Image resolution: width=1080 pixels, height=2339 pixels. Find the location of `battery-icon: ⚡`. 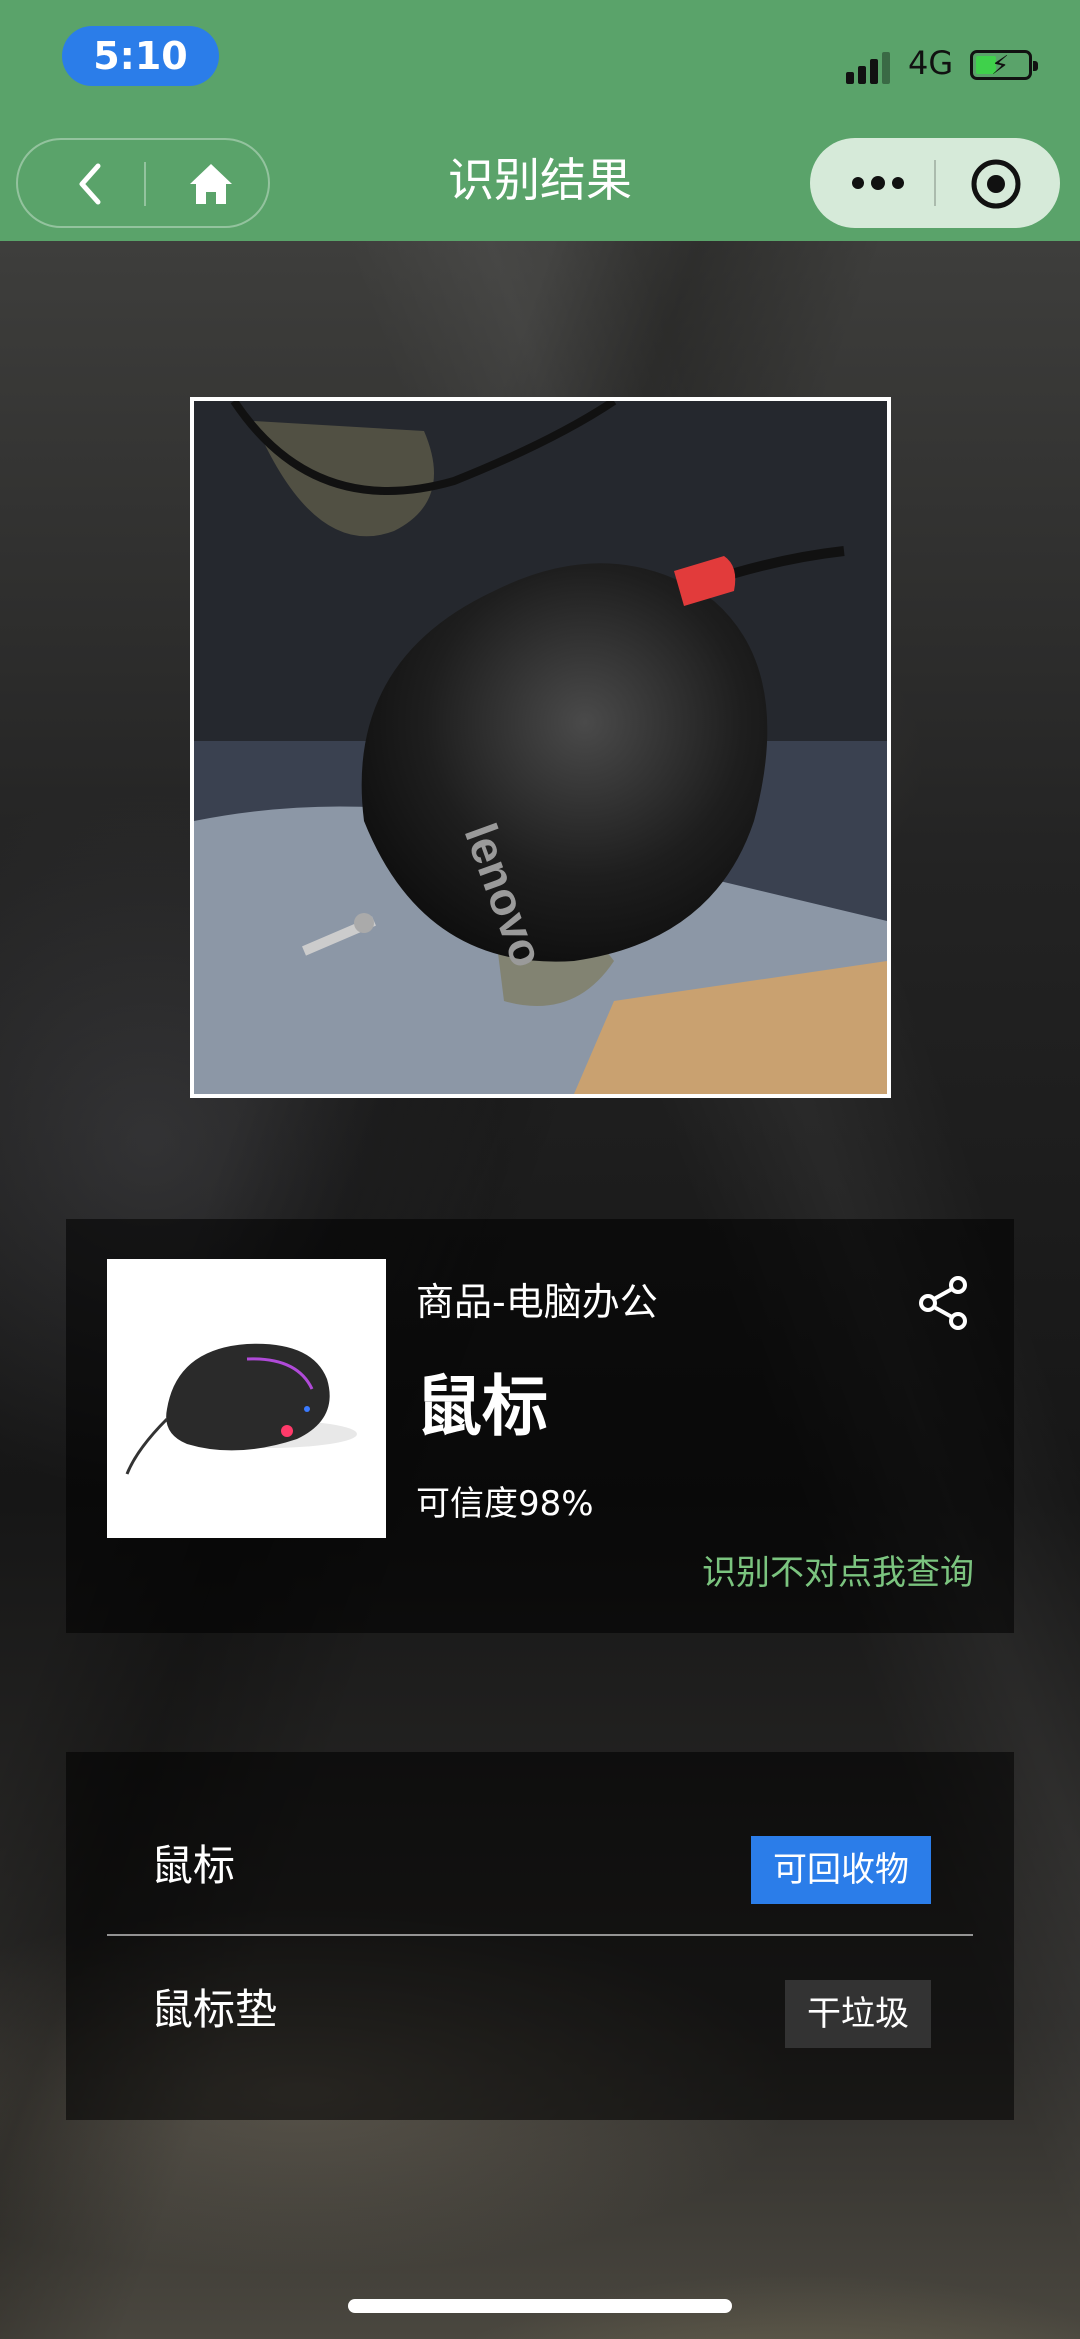

battery-icon: ⚡ is located at coordinates (1004, 65).